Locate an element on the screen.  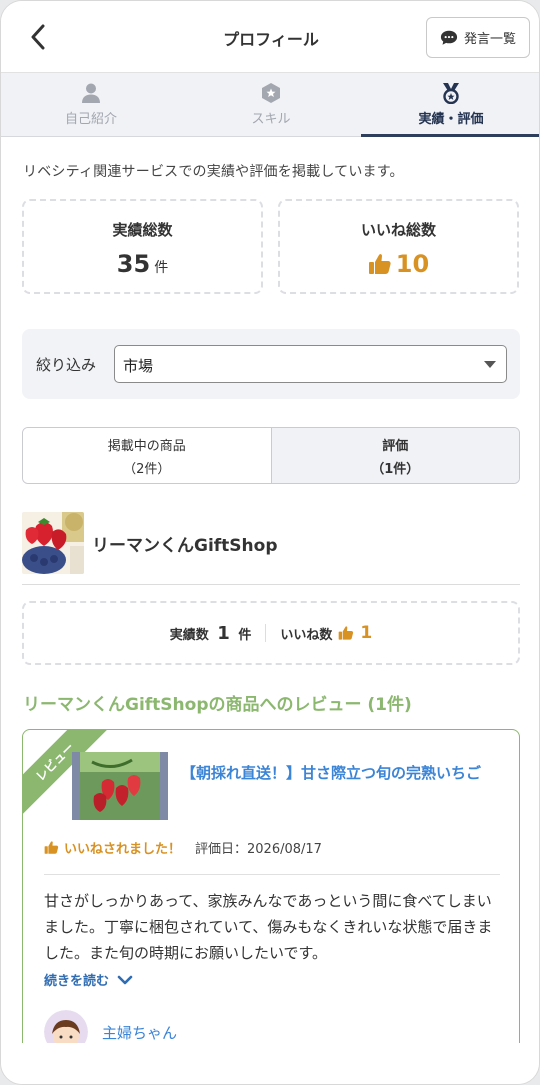
posts-list-label: 発言一覧 is located at coordinates (489, 39).